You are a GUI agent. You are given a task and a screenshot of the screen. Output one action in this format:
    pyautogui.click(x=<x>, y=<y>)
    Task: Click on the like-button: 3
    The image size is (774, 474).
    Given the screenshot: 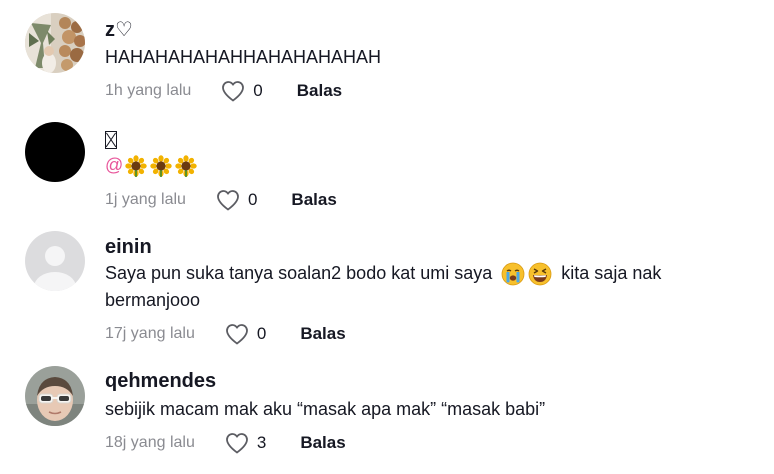 What is the action you would take?
    pyautogui.click(x=245, y=443)
    